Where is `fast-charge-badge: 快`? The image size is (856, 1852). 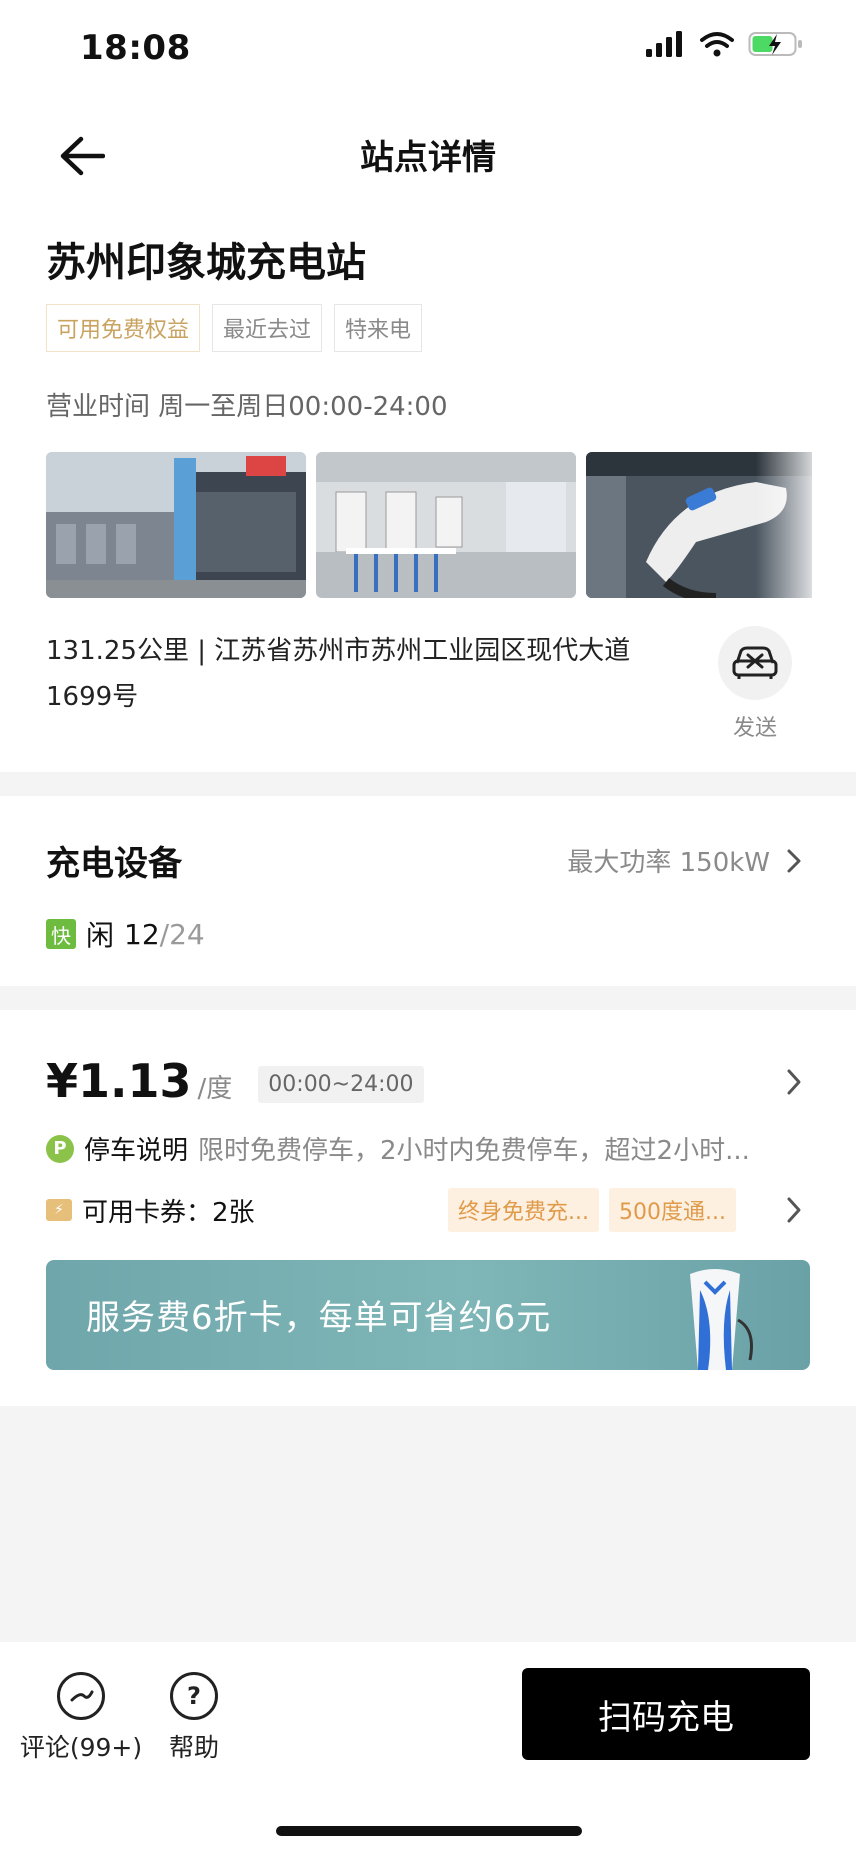
fast-charge-badge: 快 is located at coordinates (61, 934).